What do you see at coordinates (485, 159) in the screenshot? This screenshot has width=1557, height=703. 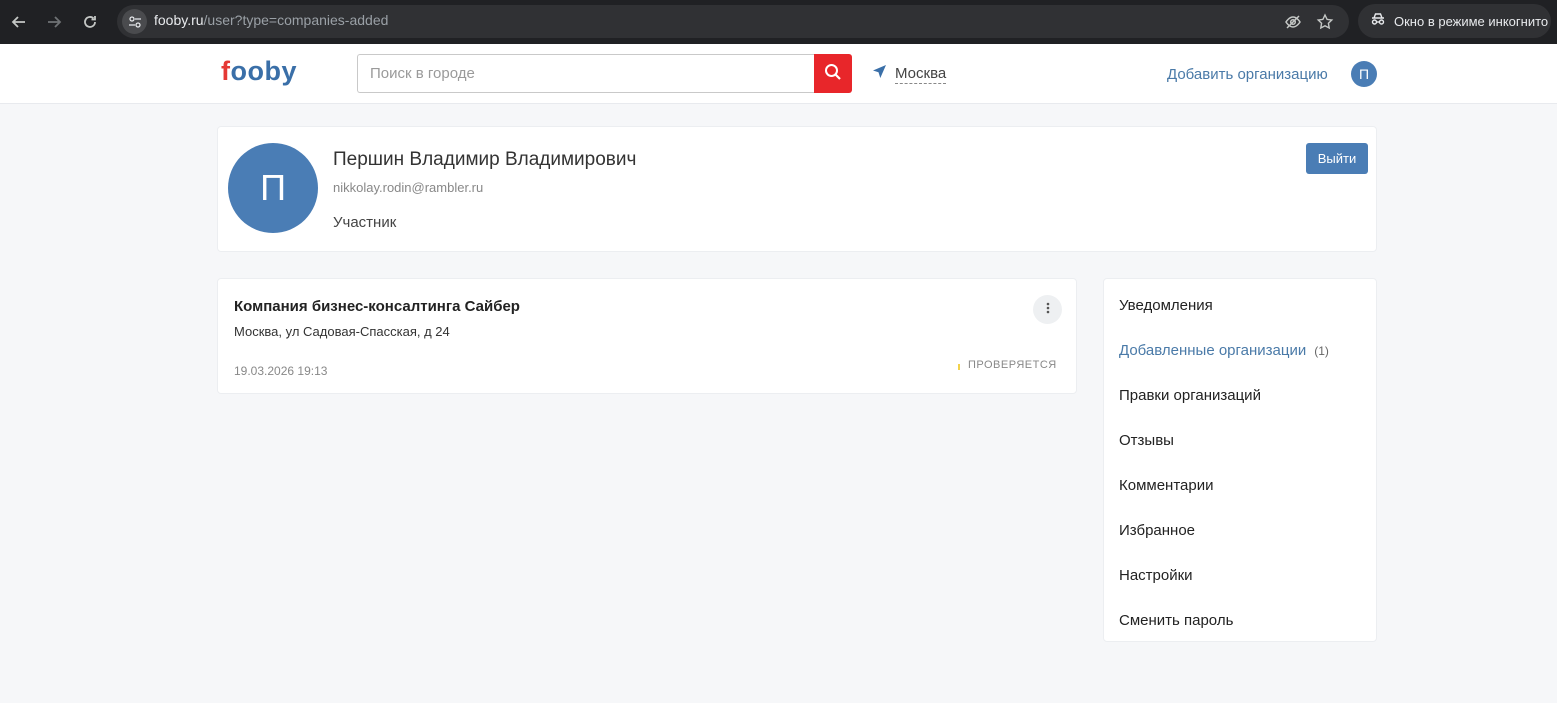 I see `profile-name: Першин Владимир Владимирович` at bounding box center [485, 159].